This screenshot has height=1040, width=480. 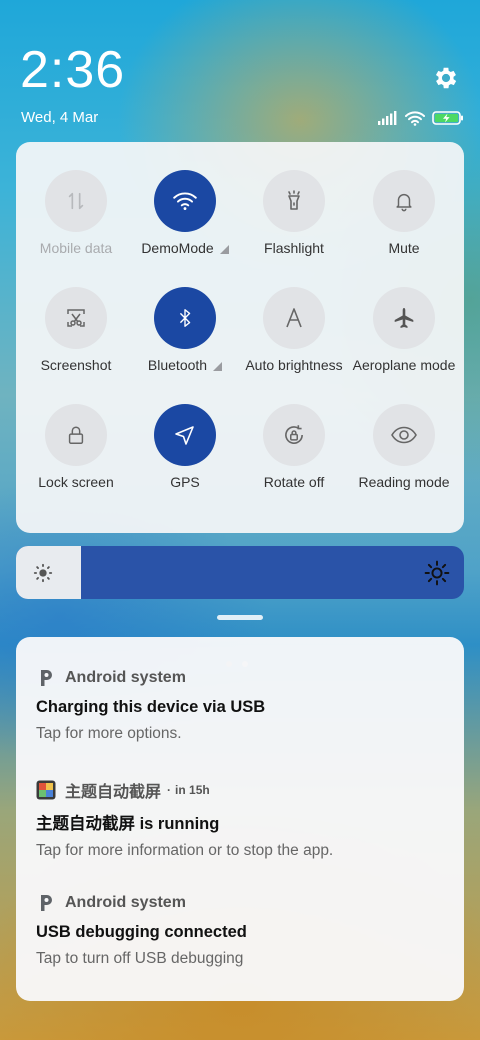 I want to click on tile-aeroplane-mode: Aeroplane mode, so click(x=404, y=337).